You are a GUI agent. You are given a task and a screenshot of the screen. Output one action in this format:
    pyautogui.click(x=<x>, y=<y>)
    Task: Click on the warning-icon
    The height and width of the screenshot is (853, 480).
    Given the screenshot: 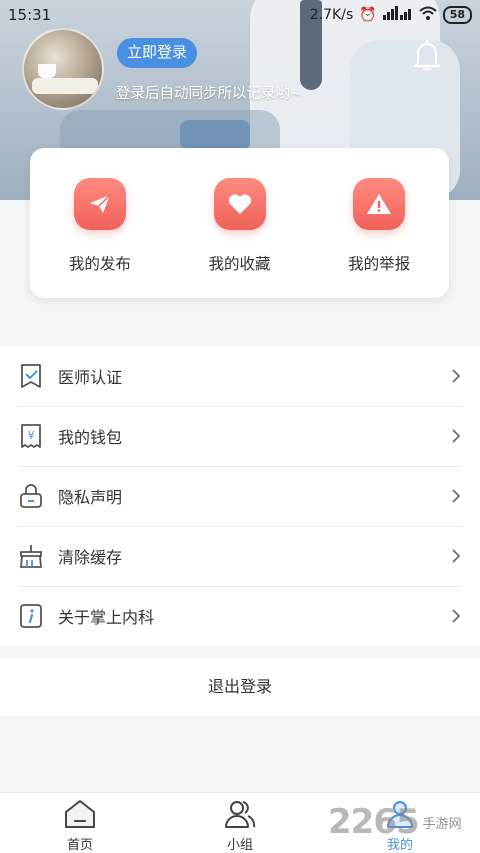 What is the action you would take?
    pyautogui.click(x=379, y=204)
    